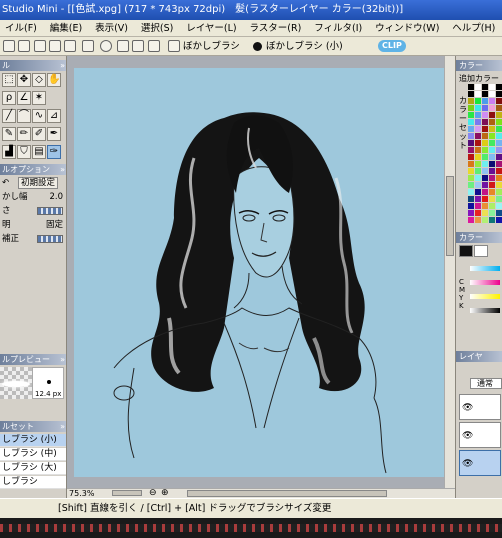  Describe the element at coordinates (304, 46) in the screenshot. I see `brush-preset-name: ぼかしブラシ (小)` at that location.